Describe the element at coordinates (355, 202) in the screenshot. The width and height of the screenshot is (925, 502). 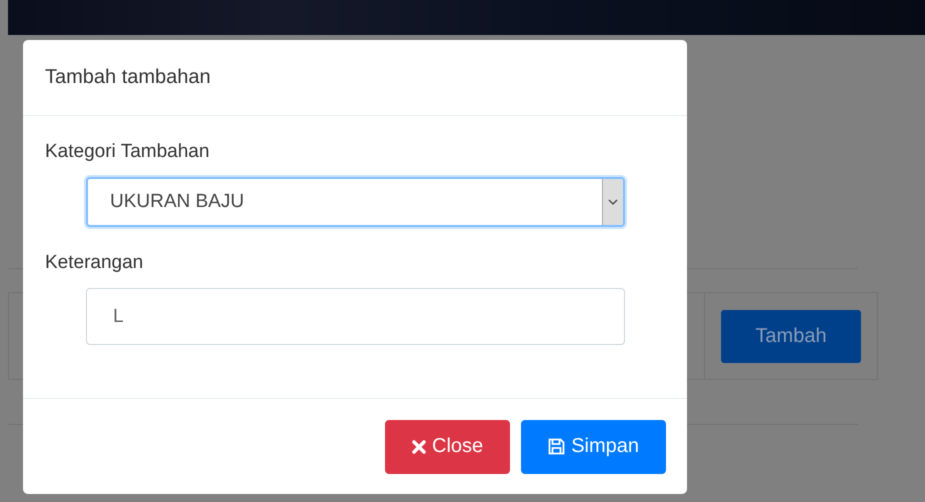
I see `category-select: UKURAN BAJU` at that location.